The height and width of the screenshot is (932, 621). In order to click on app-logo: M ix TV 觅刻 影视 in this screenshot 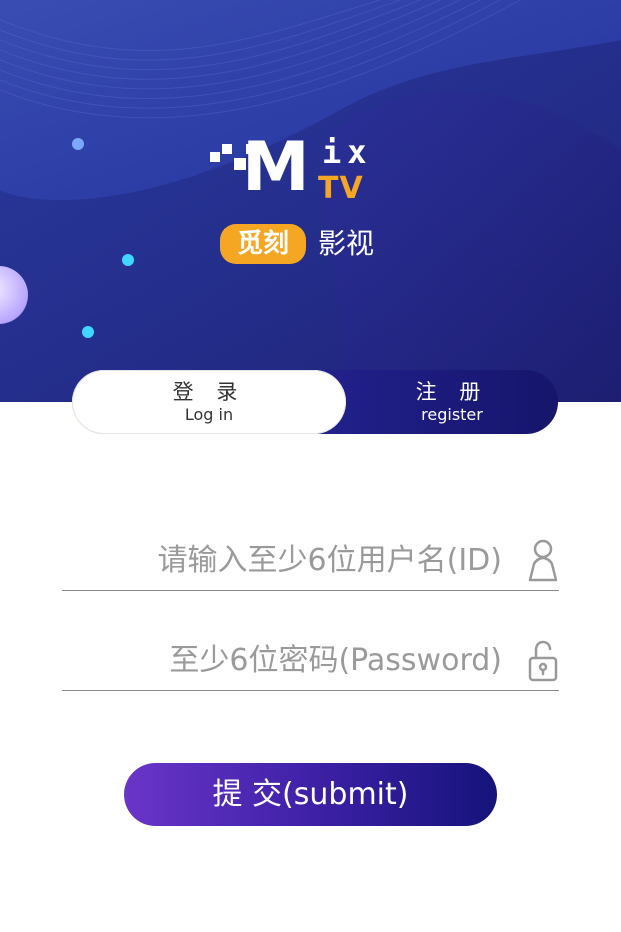, I will do `click(300, 200)`.